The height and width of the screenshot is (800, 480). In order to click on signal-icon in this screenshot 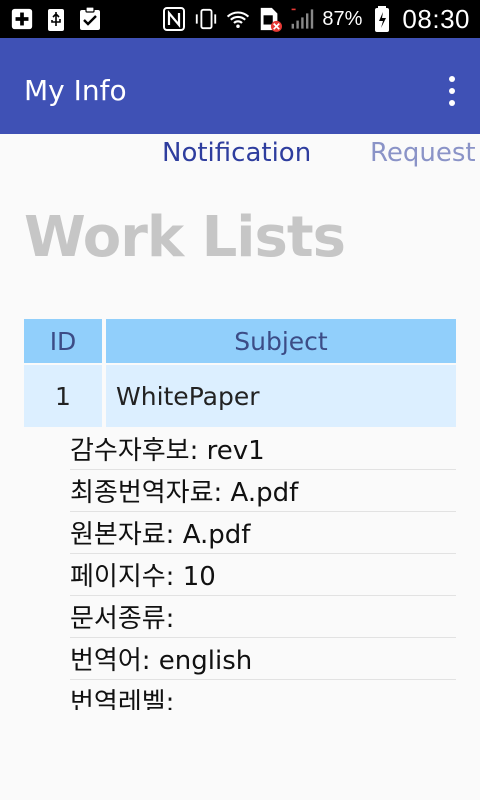, I will do `click(302, 19)`.